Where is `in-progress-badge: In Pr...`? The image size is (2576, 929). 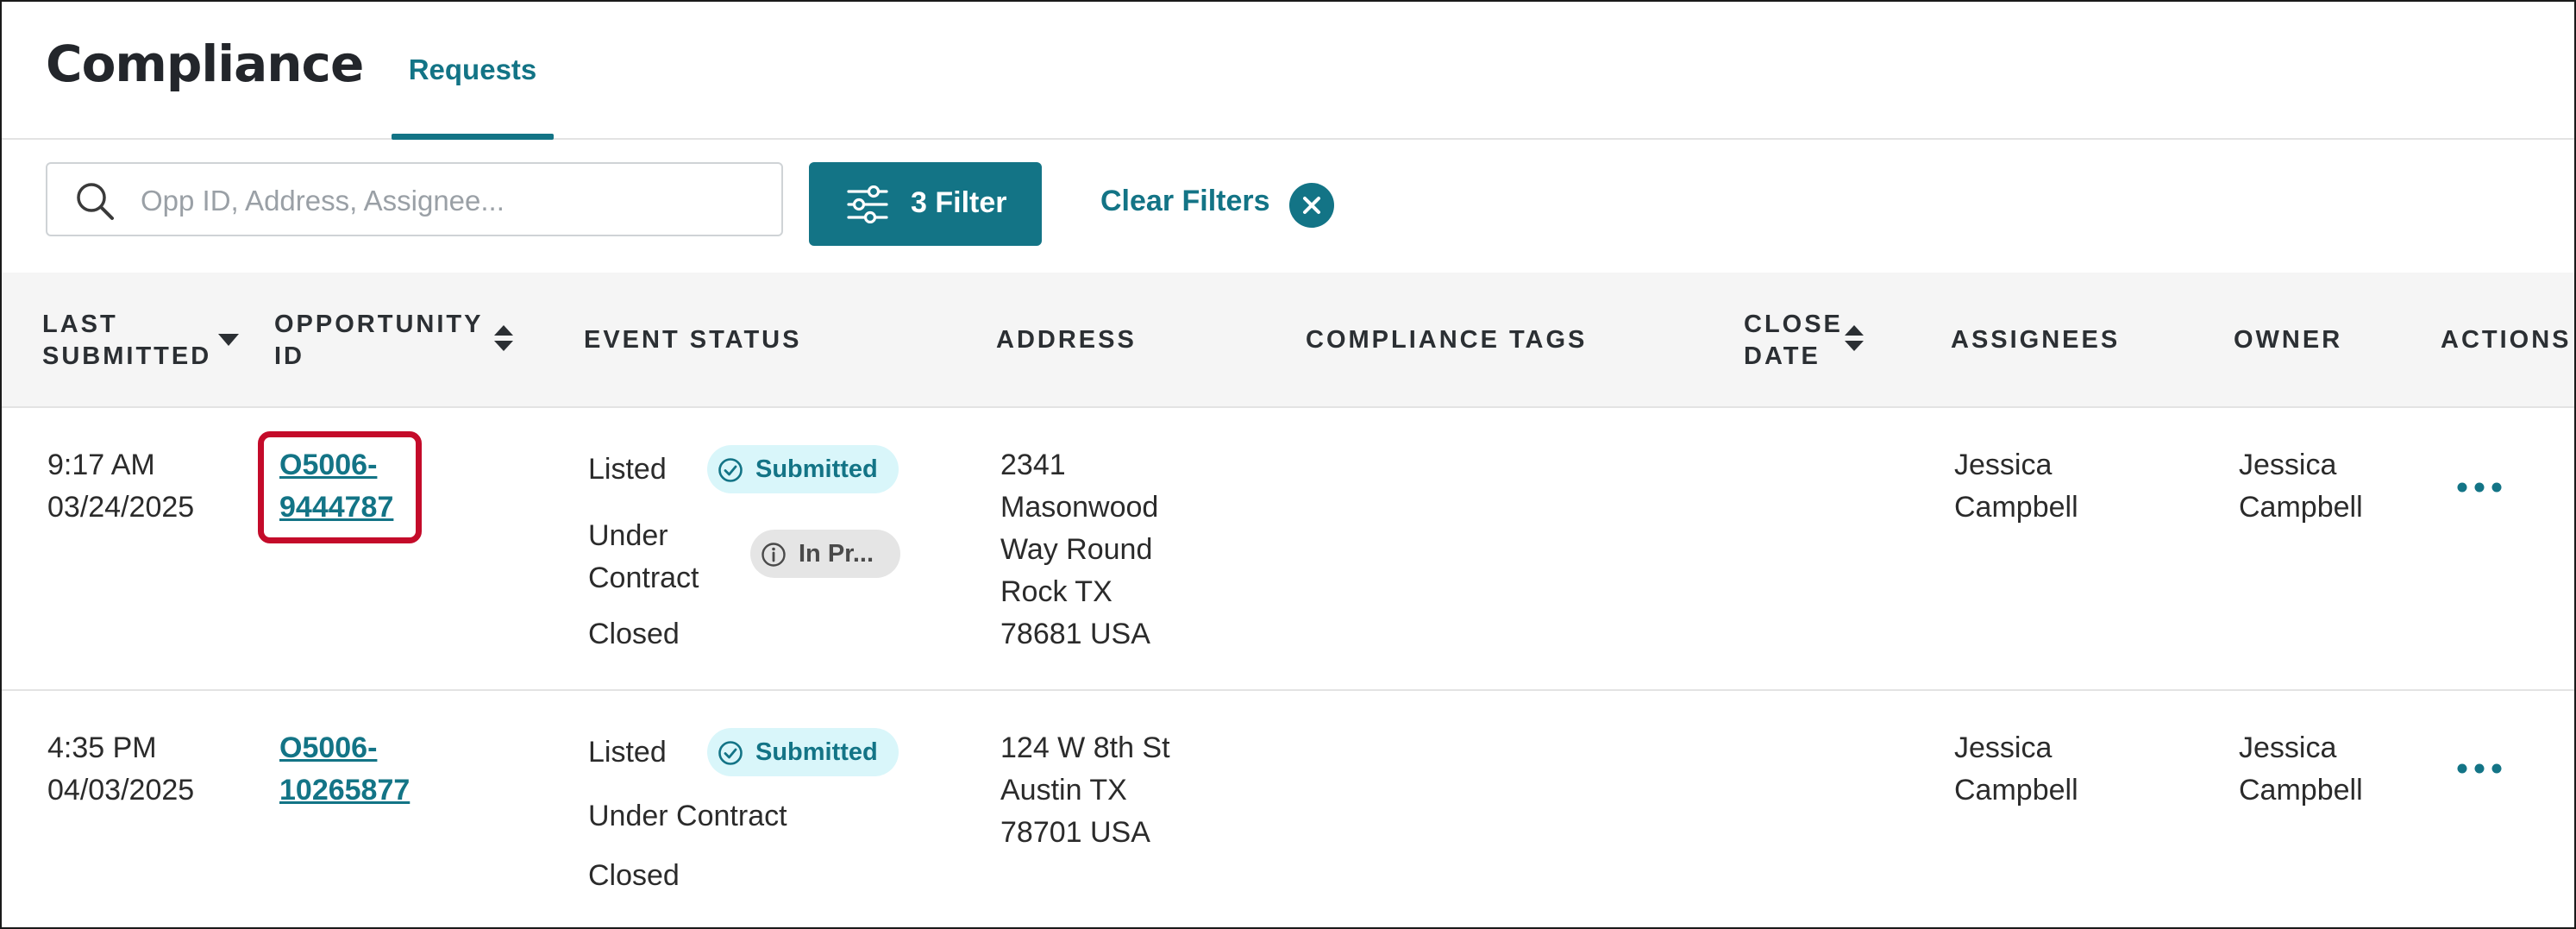 in-progress-badge: In Pr... is located at coordinates (825, 554).